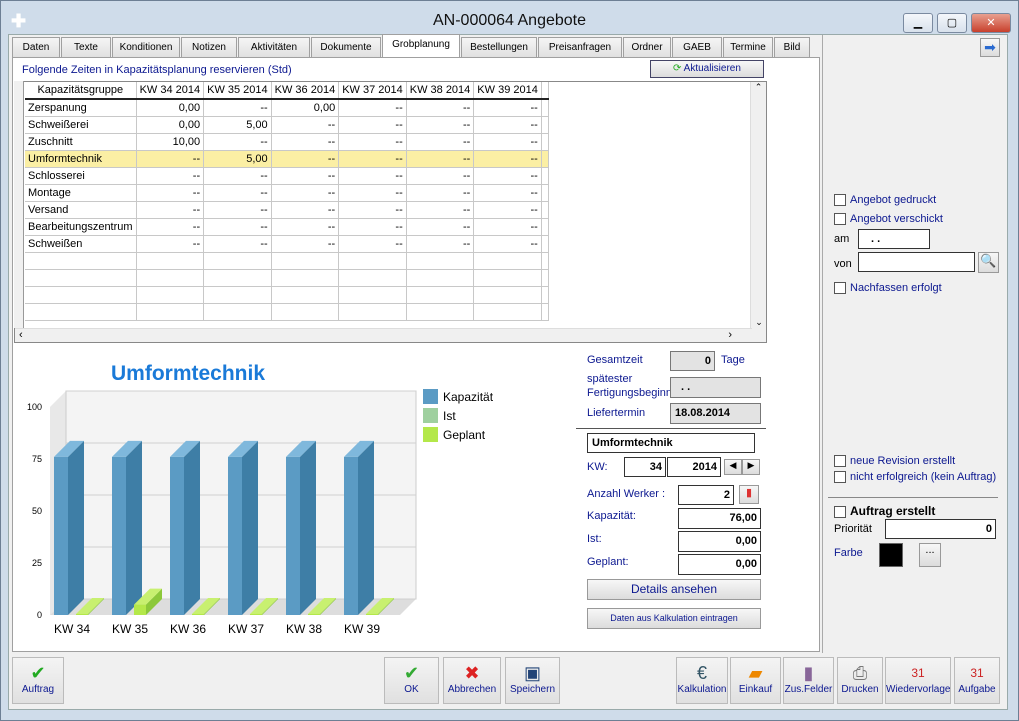 The width and height of the screenshot is (1019, 721). I want to click on column-header: Kapazitätsgruppe, so click(81, 91).